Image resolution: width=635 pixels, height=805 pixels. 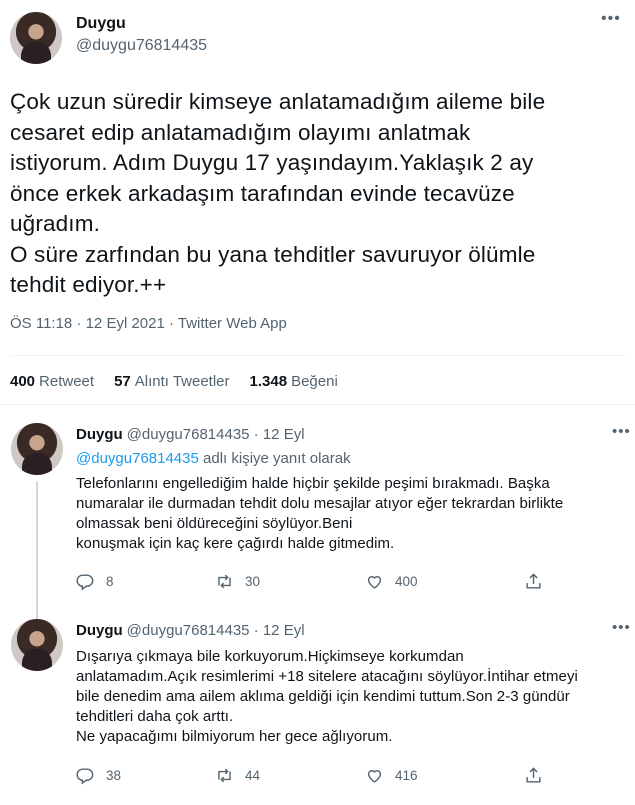 I want to click on reply-button: 38, so click(x=98, y=775).